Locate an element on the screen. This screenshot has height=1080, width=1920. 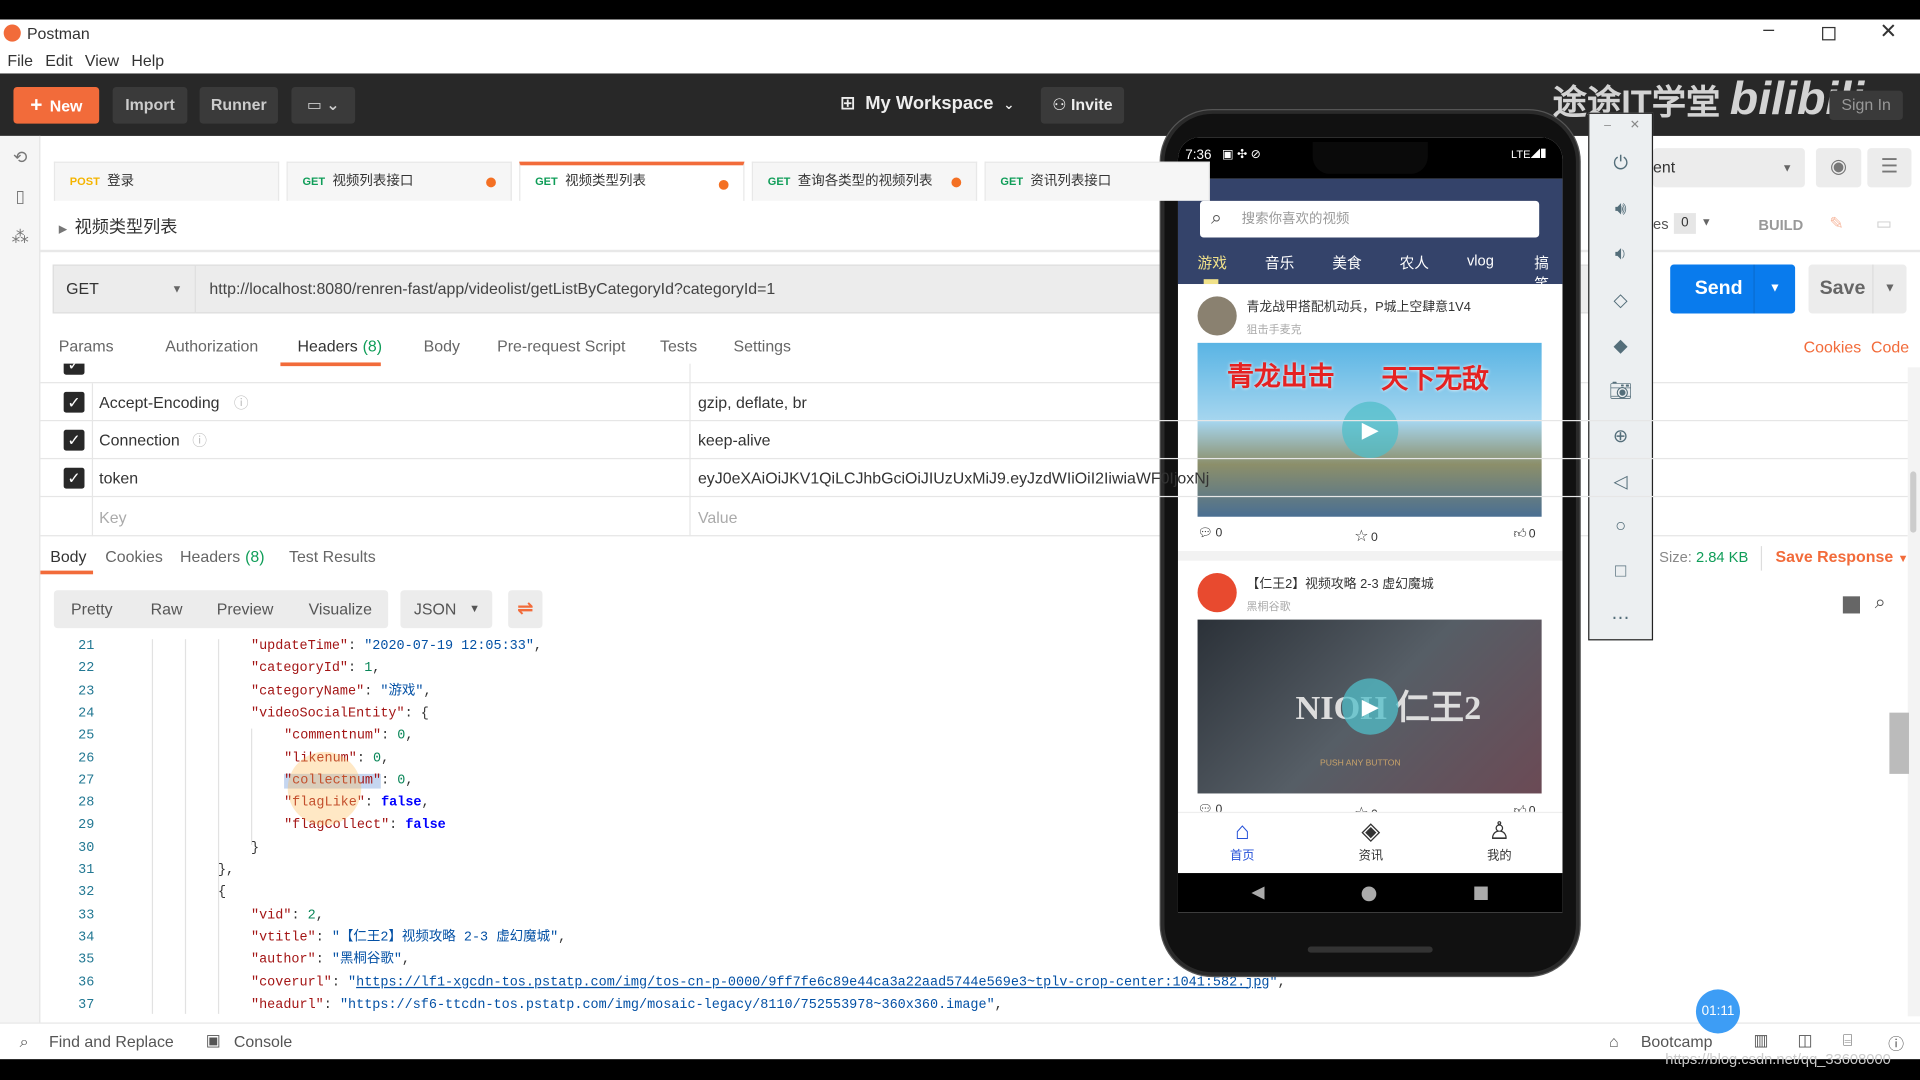
value-placeholder: Value is located at coordinates (718, 517).